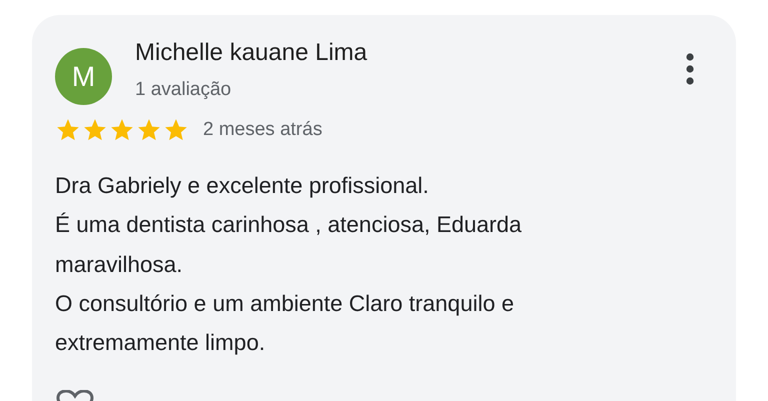 Image resolution: width=768 pixels, height=401 pixels. What do you see at coordinates (251, 53) in the screenshot?
I see `author-name: Michelle kauane Lima` at bounding box center [251, 53].